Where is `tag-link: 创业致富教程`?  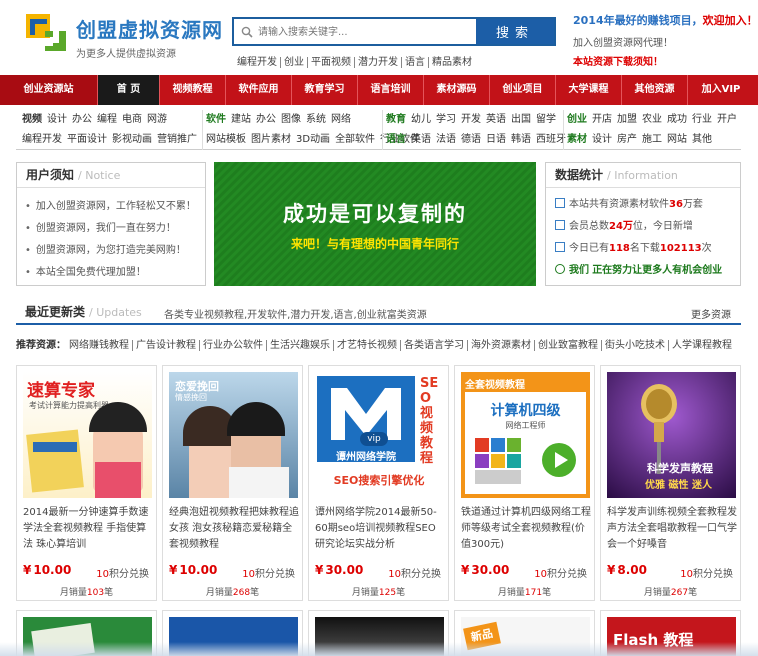 tag-link: 创业致富教程 is located at coordinates (568, 345).